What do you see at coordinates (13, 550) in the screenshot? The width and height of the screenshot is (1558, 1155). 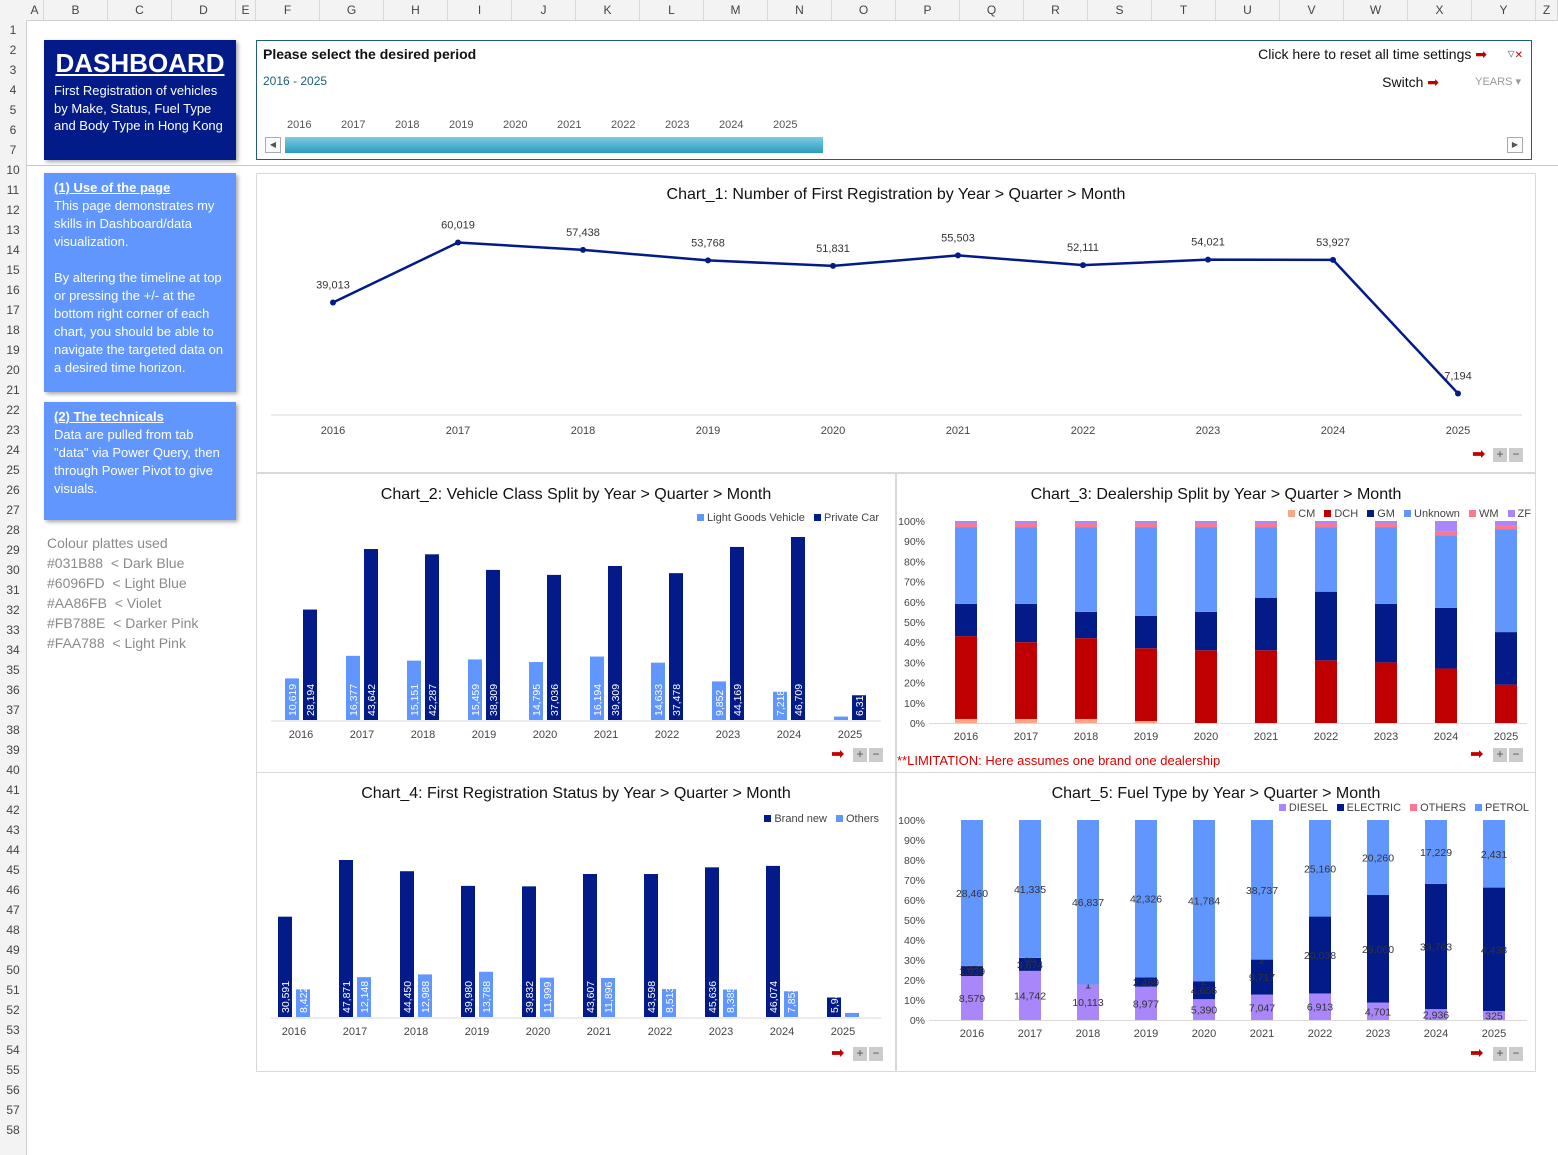 I see `row-header-cell: 29` at bounding box center [13, 550].